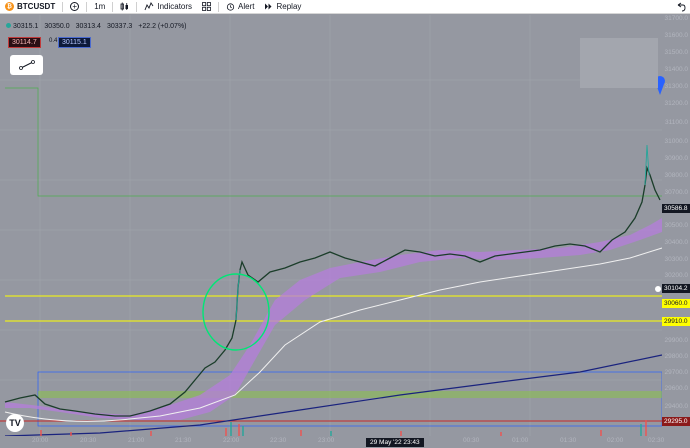  What do you see at coordinates (36, 6) in the screenshot?
I see `symbol-label: BTCUSDT` at bounding box center [36, 6].